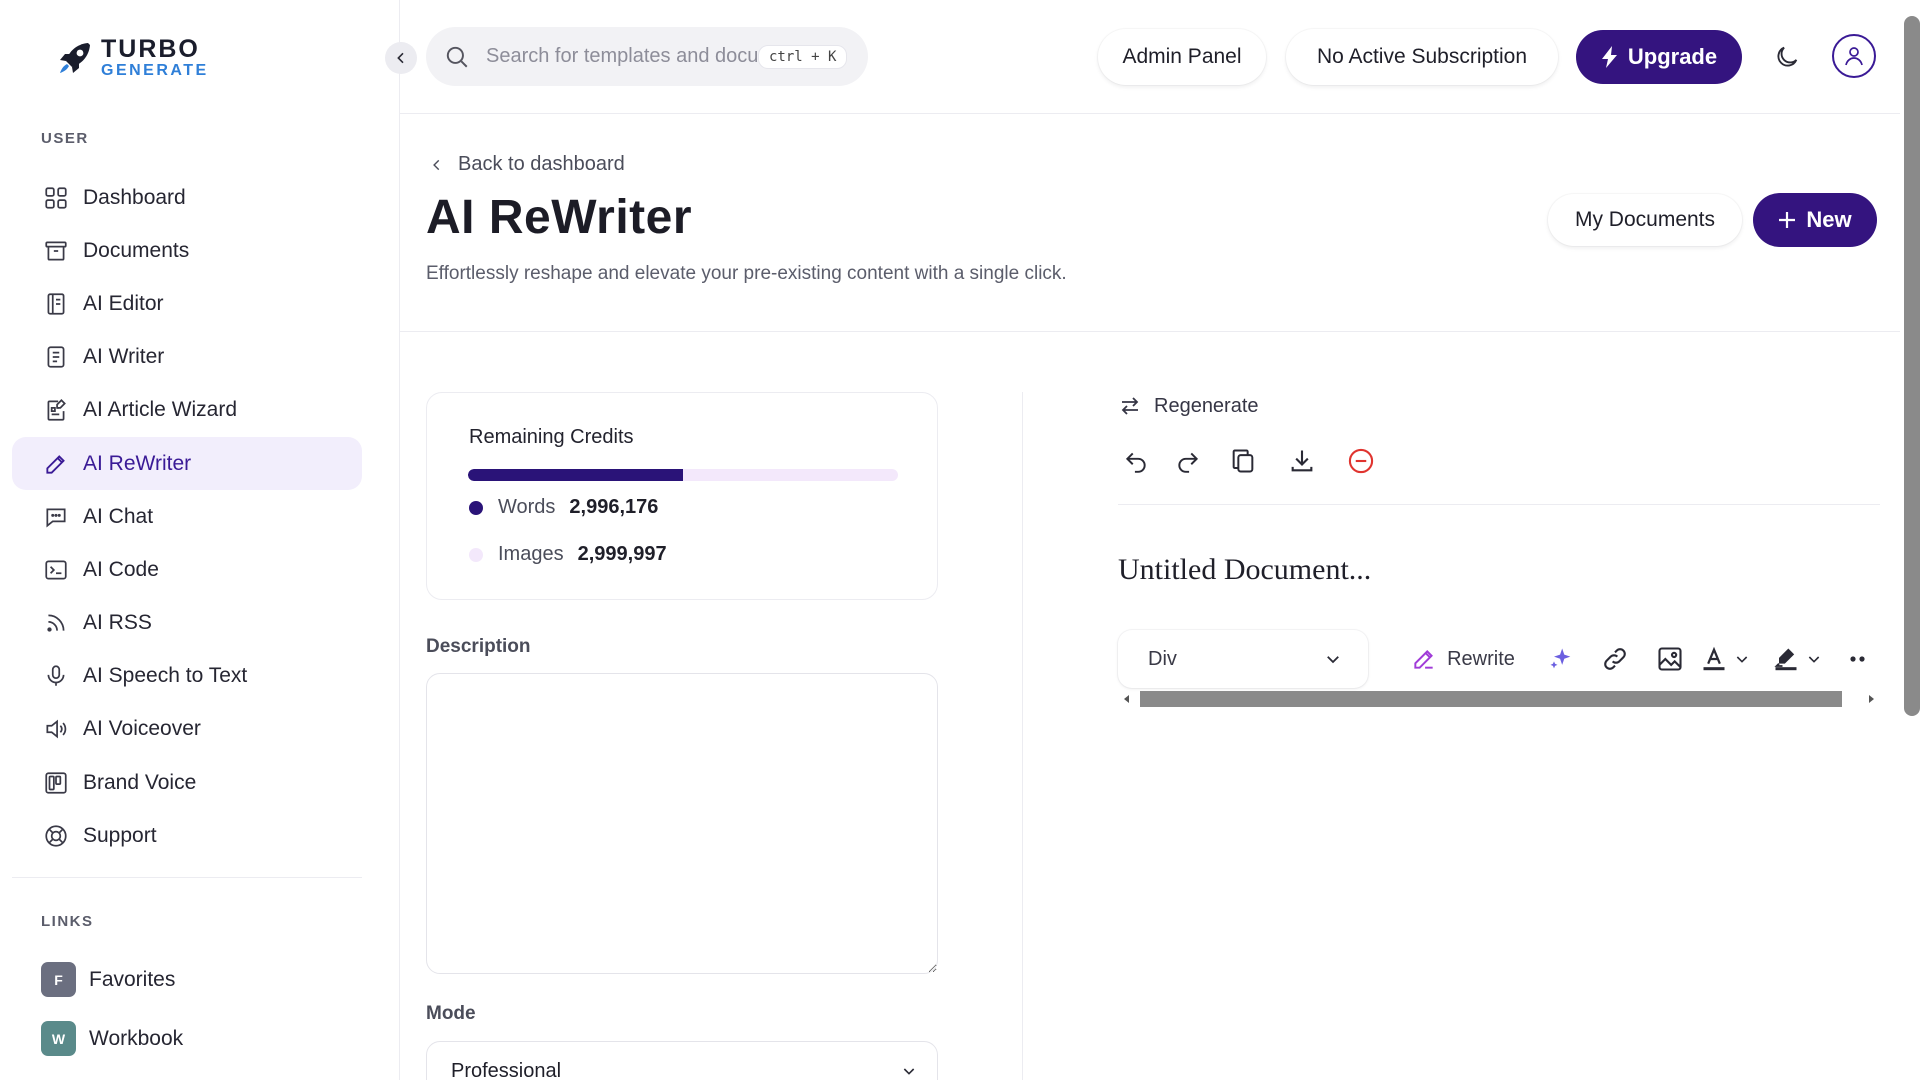 The image size is (1920, 1080). I want to click on subscription-button: No Active Subscription, so click(1422, 57).